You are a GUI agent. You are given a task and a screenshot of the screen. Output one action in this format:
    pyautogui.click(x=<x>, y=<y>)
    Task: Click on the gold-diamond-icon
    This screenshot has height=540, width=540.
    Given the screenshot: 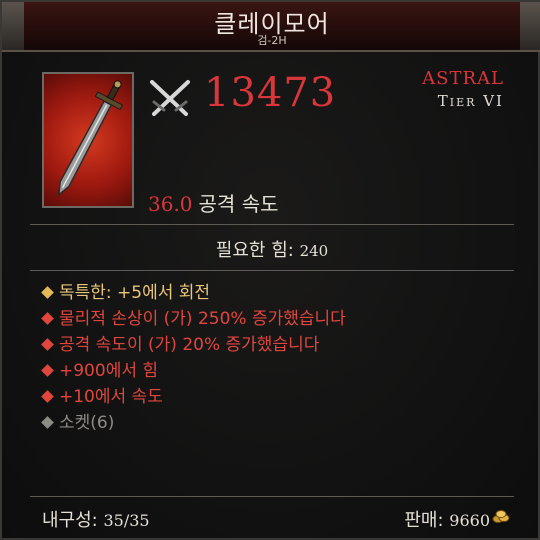 What is the action you would take?
    pyautogui.click(x=47, y=292)
    